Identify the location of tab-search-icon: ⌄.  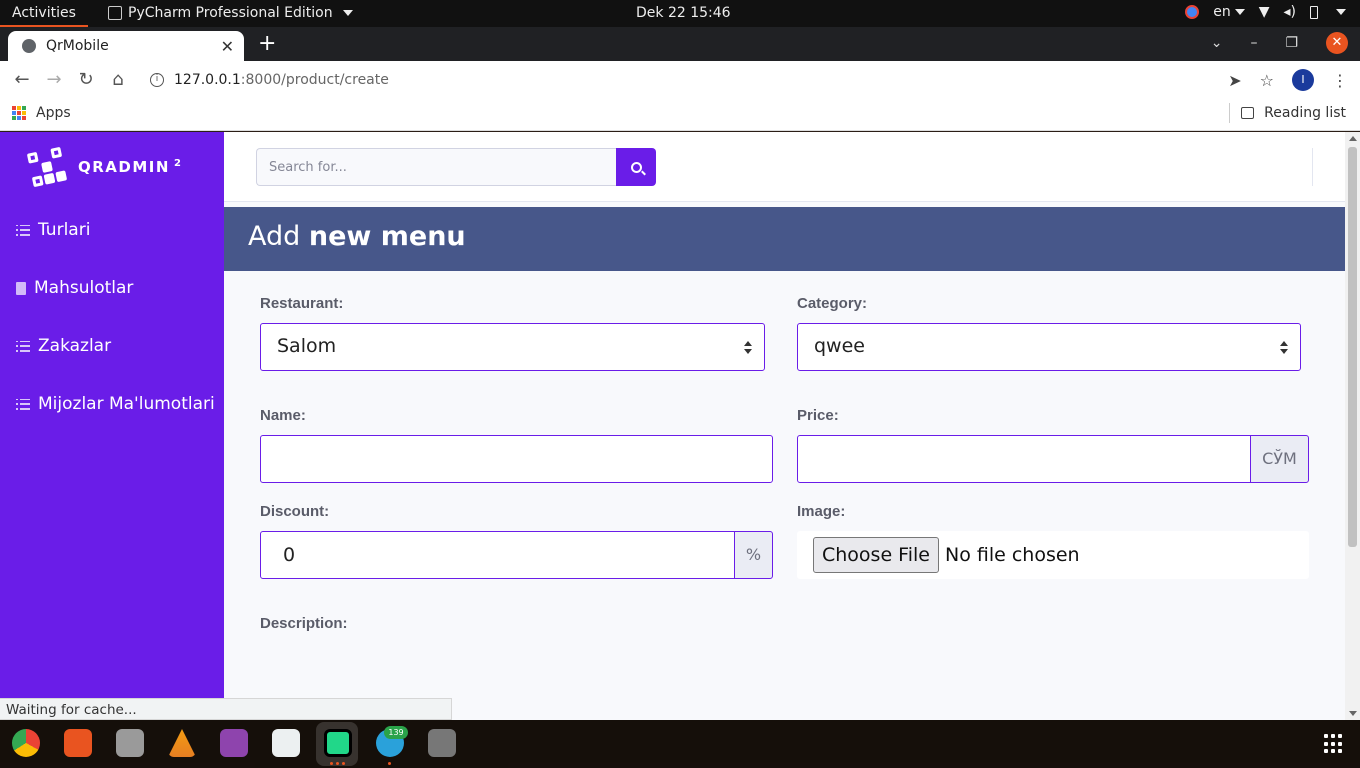
(1217, 43).